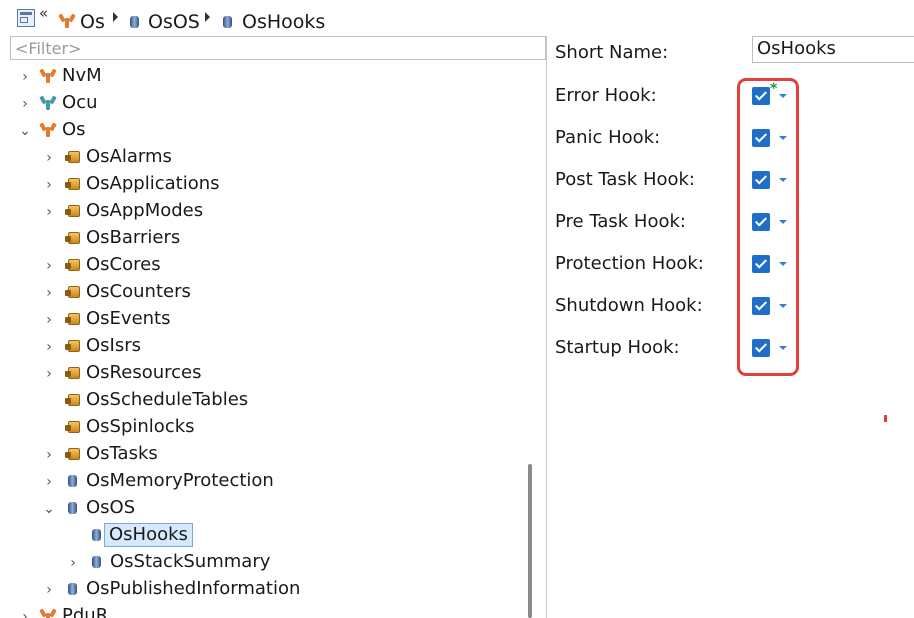 This screenshot has height=618, width=914. I want to click on tree-item: OsSpinlocks, so click(270, 428).